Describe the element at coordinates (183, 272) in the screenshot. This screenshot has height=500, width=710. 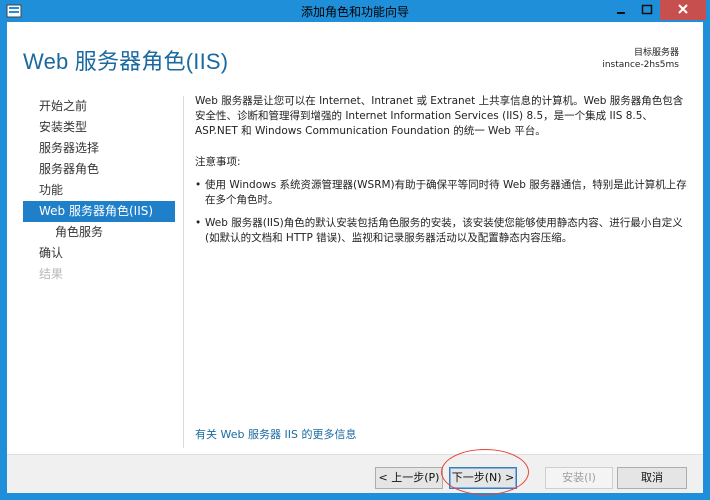
I see `nav-divider` at that location.